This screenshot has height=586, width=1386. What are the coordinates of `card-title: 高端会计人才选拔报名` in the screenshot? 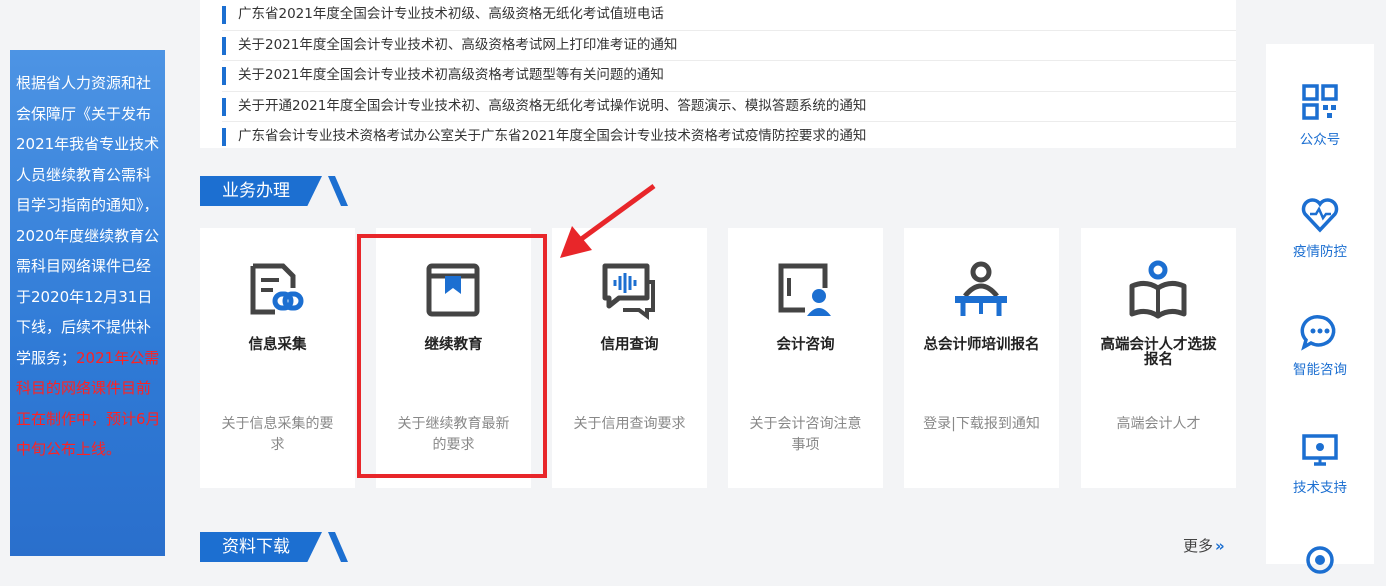 It's located at (1158, 352).